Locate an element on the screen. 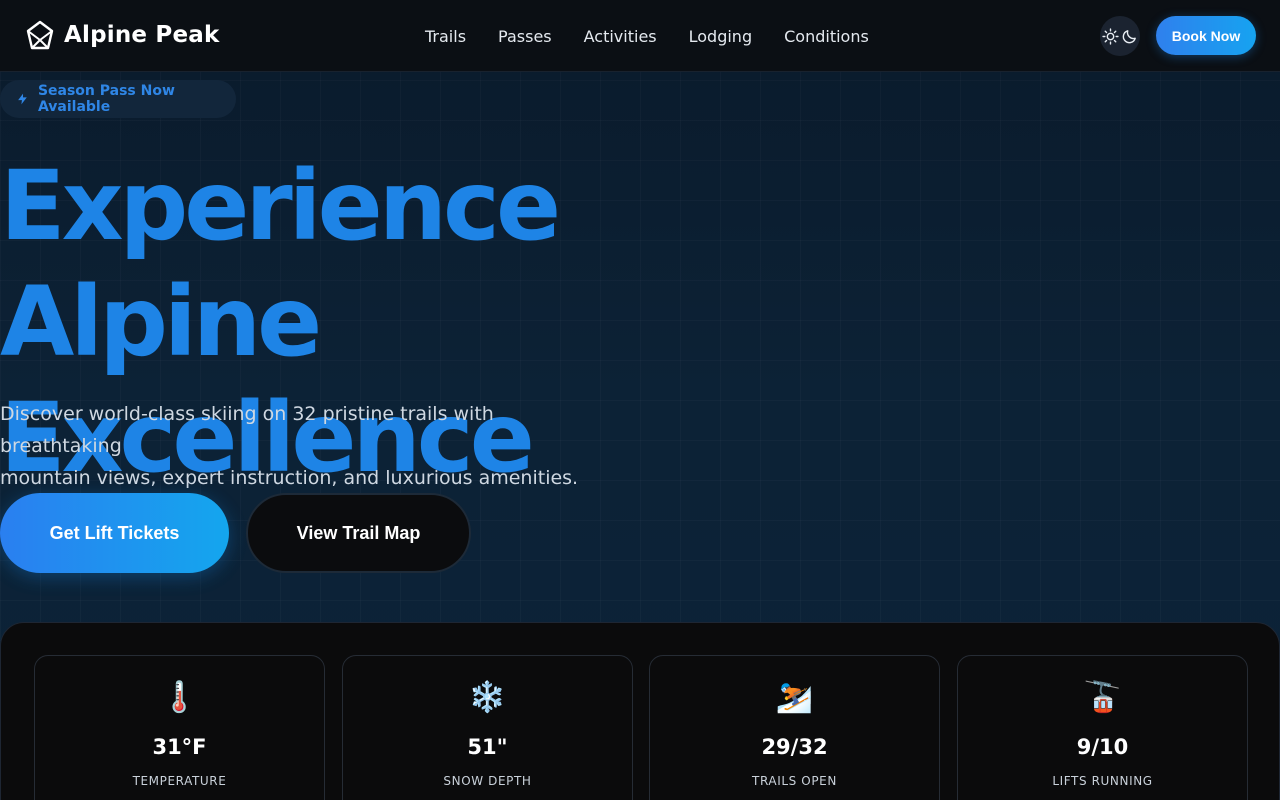 The width and height of the screenshot is (1280, 800). snowflake-icon: ❄️ is located at coordinates (487, 697).